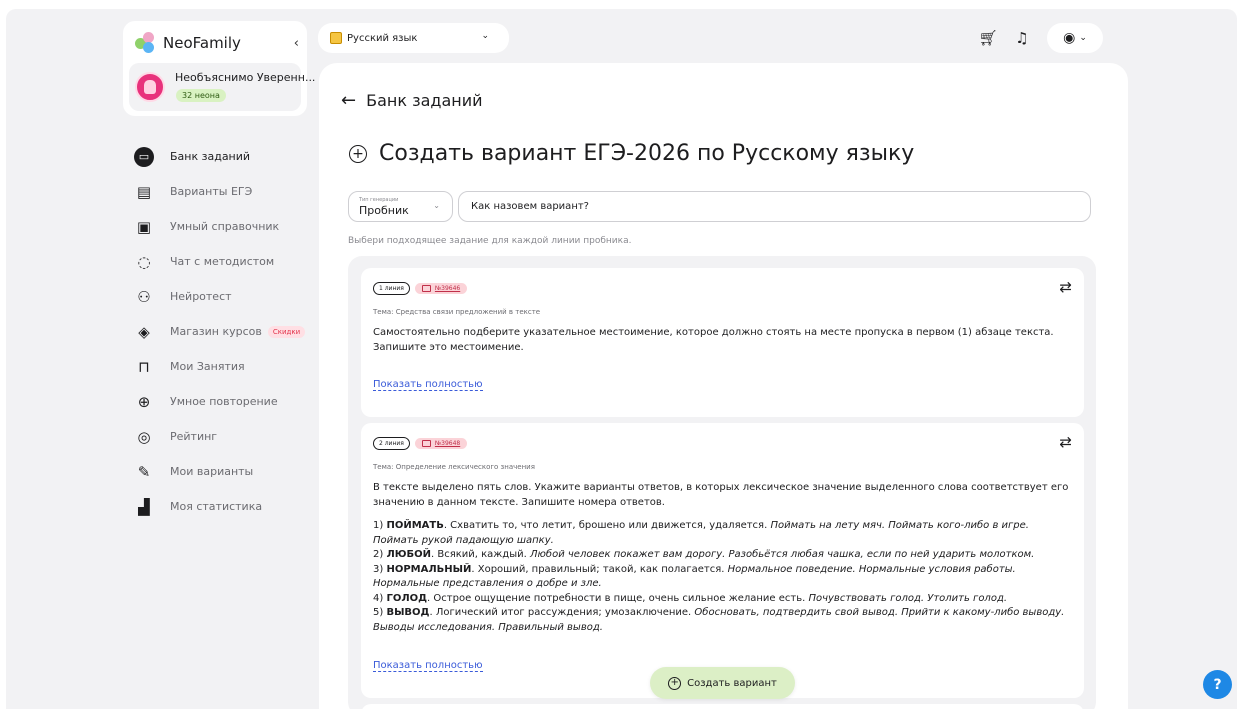 This screenshot has height=709, width=1243. I want to click on sidebar-item-label: Варианты ЕГЭ, so click(211, 191).